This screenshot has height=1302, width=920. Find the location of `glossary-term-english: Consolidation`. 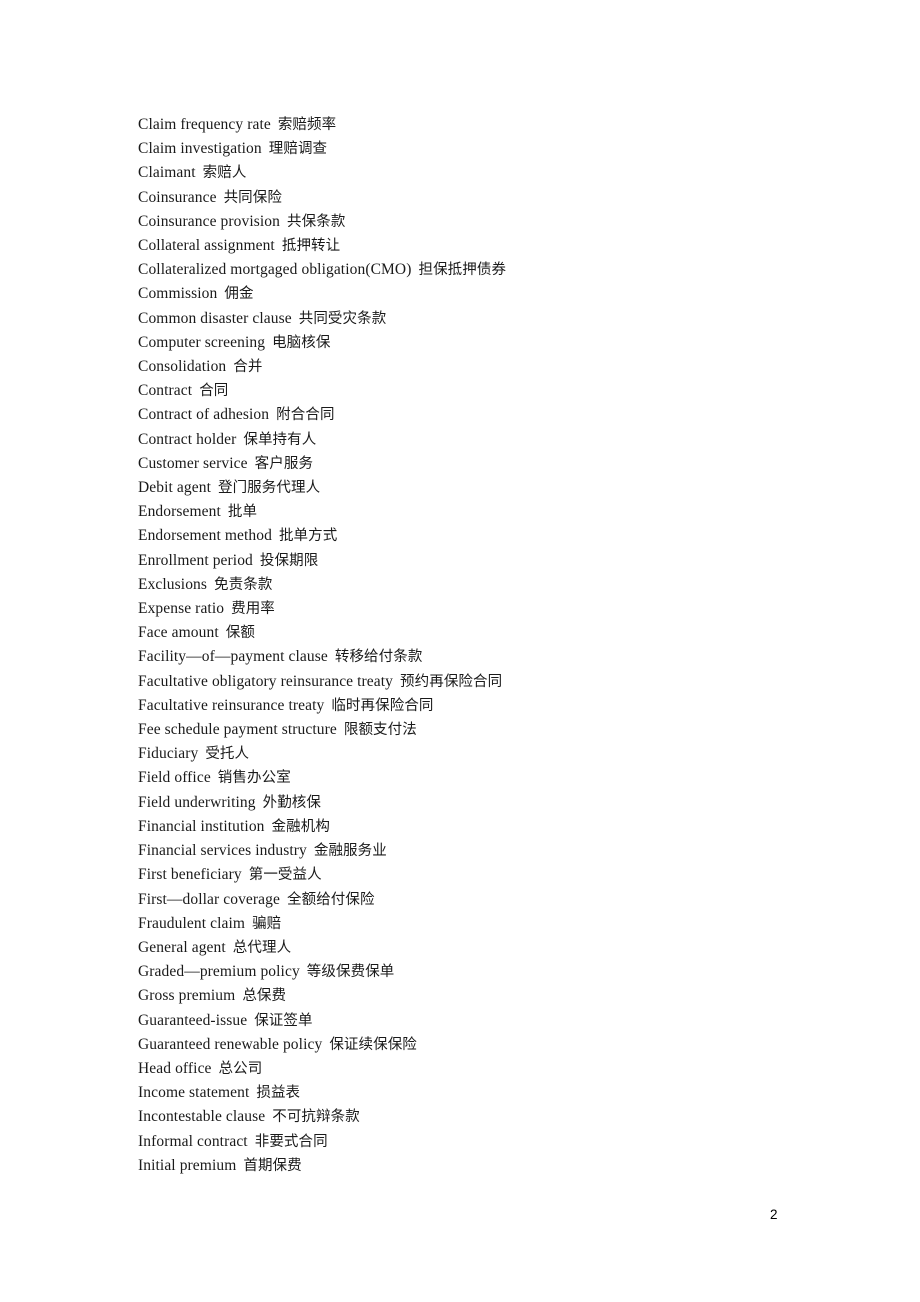

glossary-term-english: Consolidation is located at coordinates (182, 367).